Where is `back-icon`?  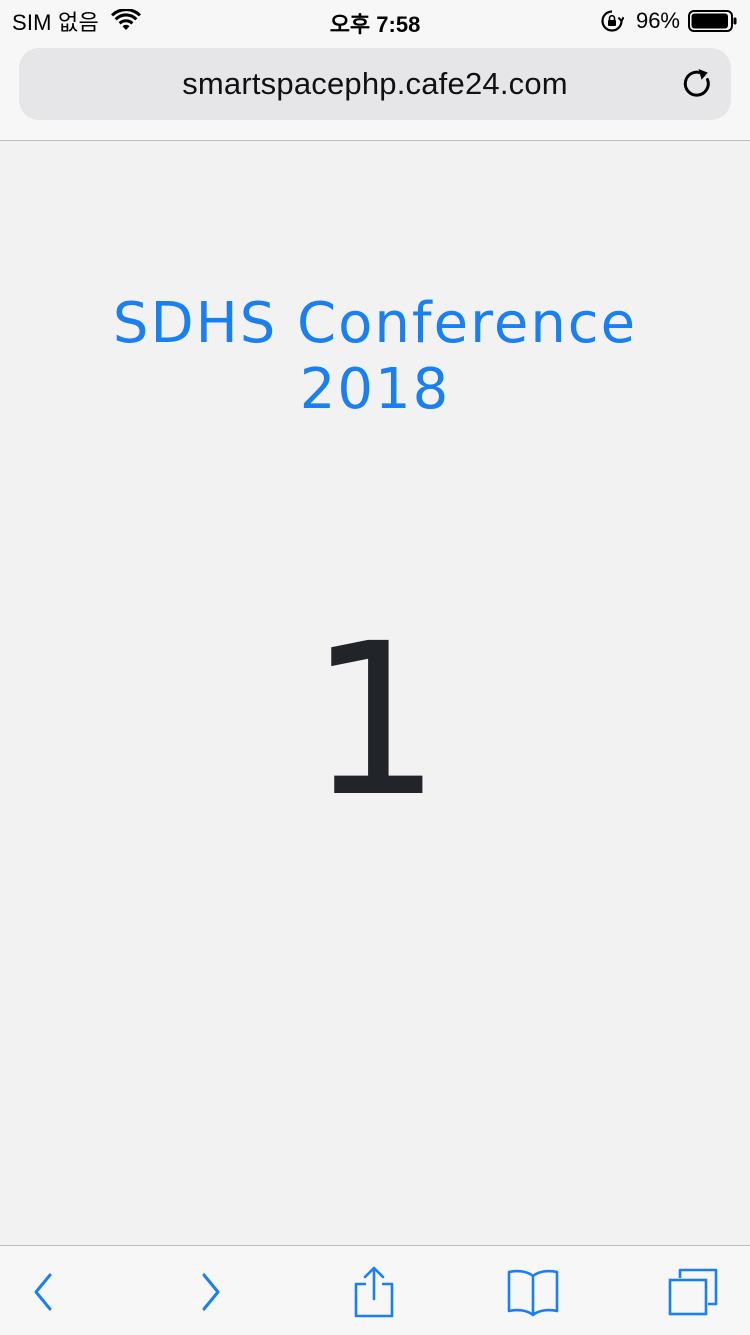 back-icon is located at coordinates (43, 1292).